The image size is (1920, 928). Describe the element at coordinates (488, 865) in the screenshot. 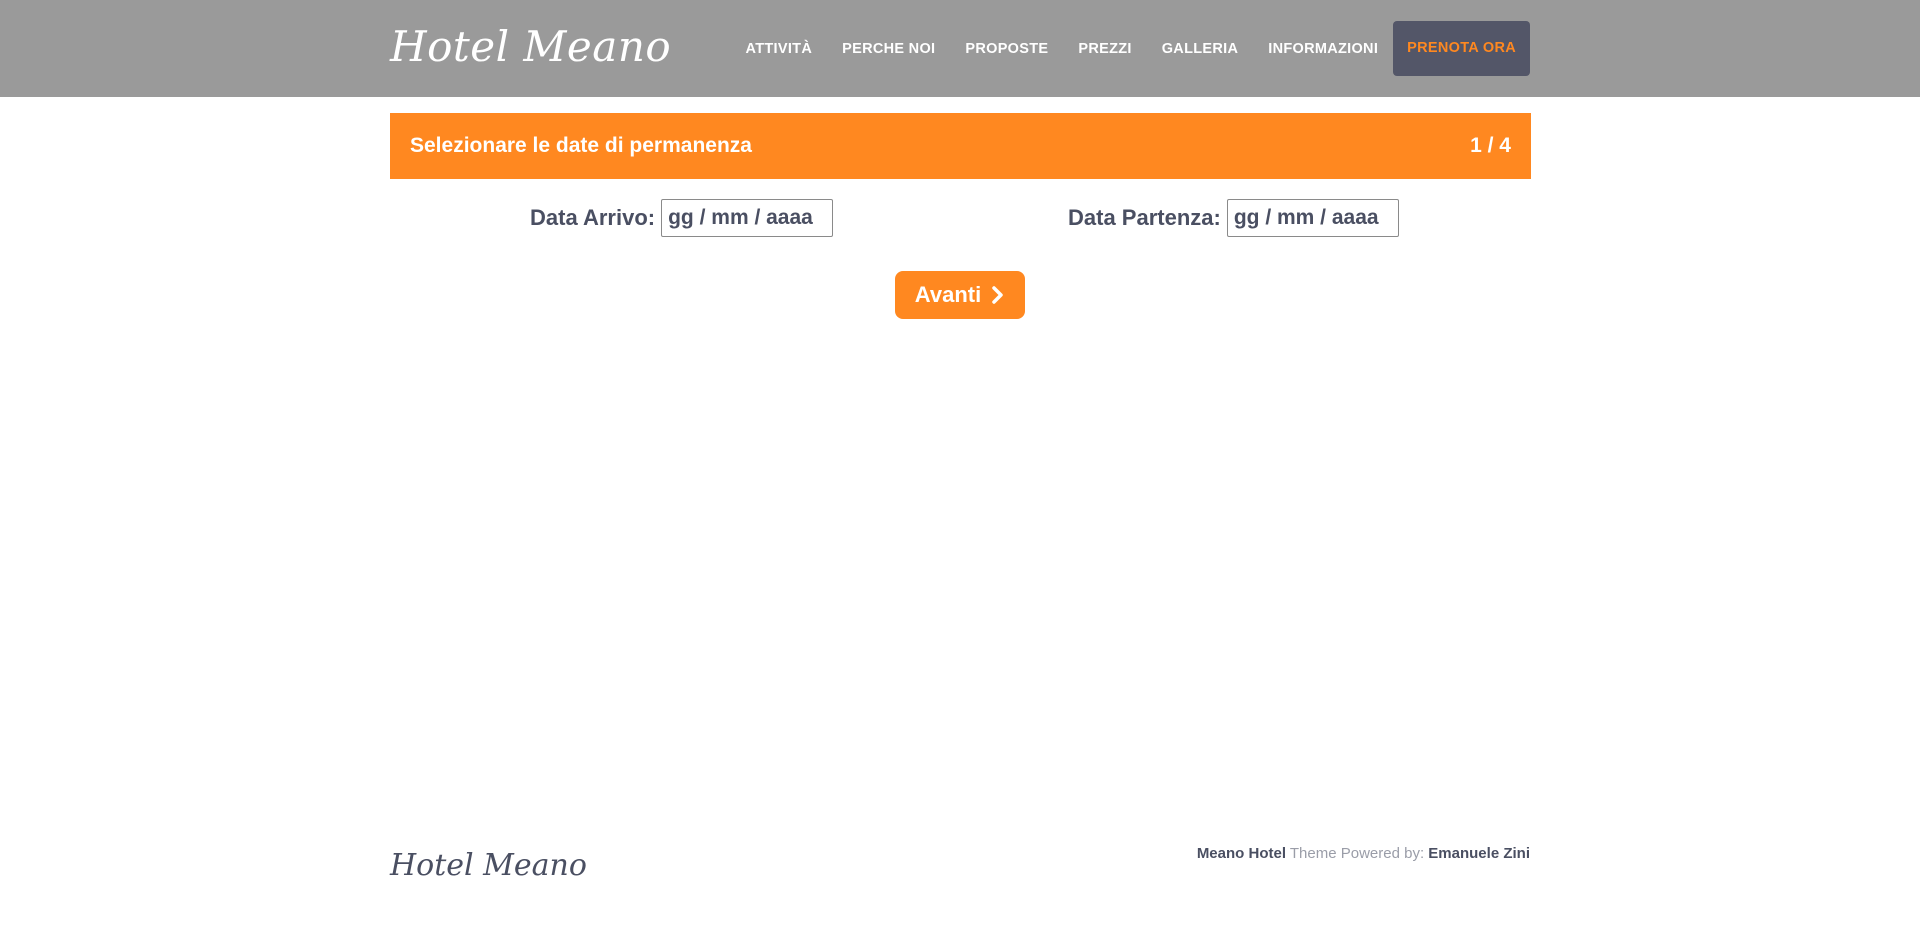

I see `footer-logo: Hotel Meano` at that location.